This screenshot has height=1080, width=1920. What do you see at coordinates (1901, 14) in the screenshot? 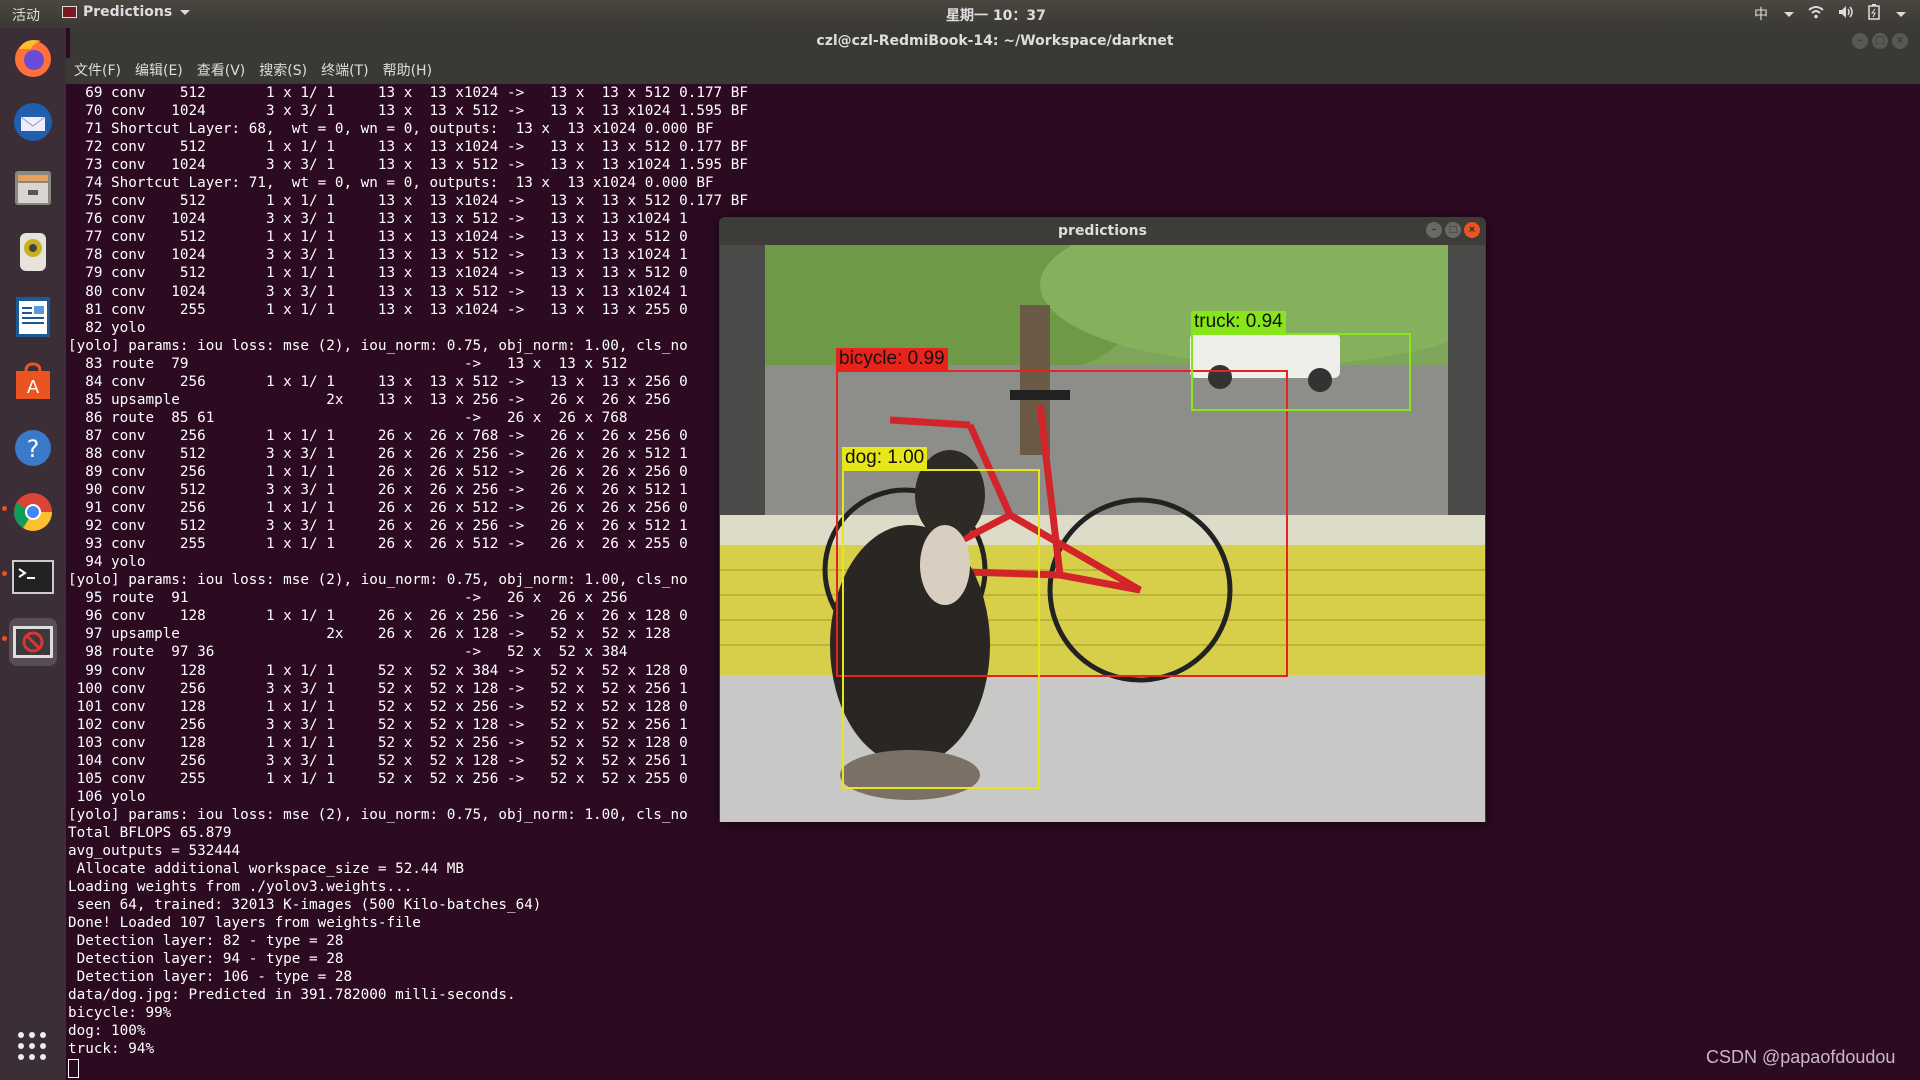
I see `system-menu-icon` at bounding box center [1901, 14].